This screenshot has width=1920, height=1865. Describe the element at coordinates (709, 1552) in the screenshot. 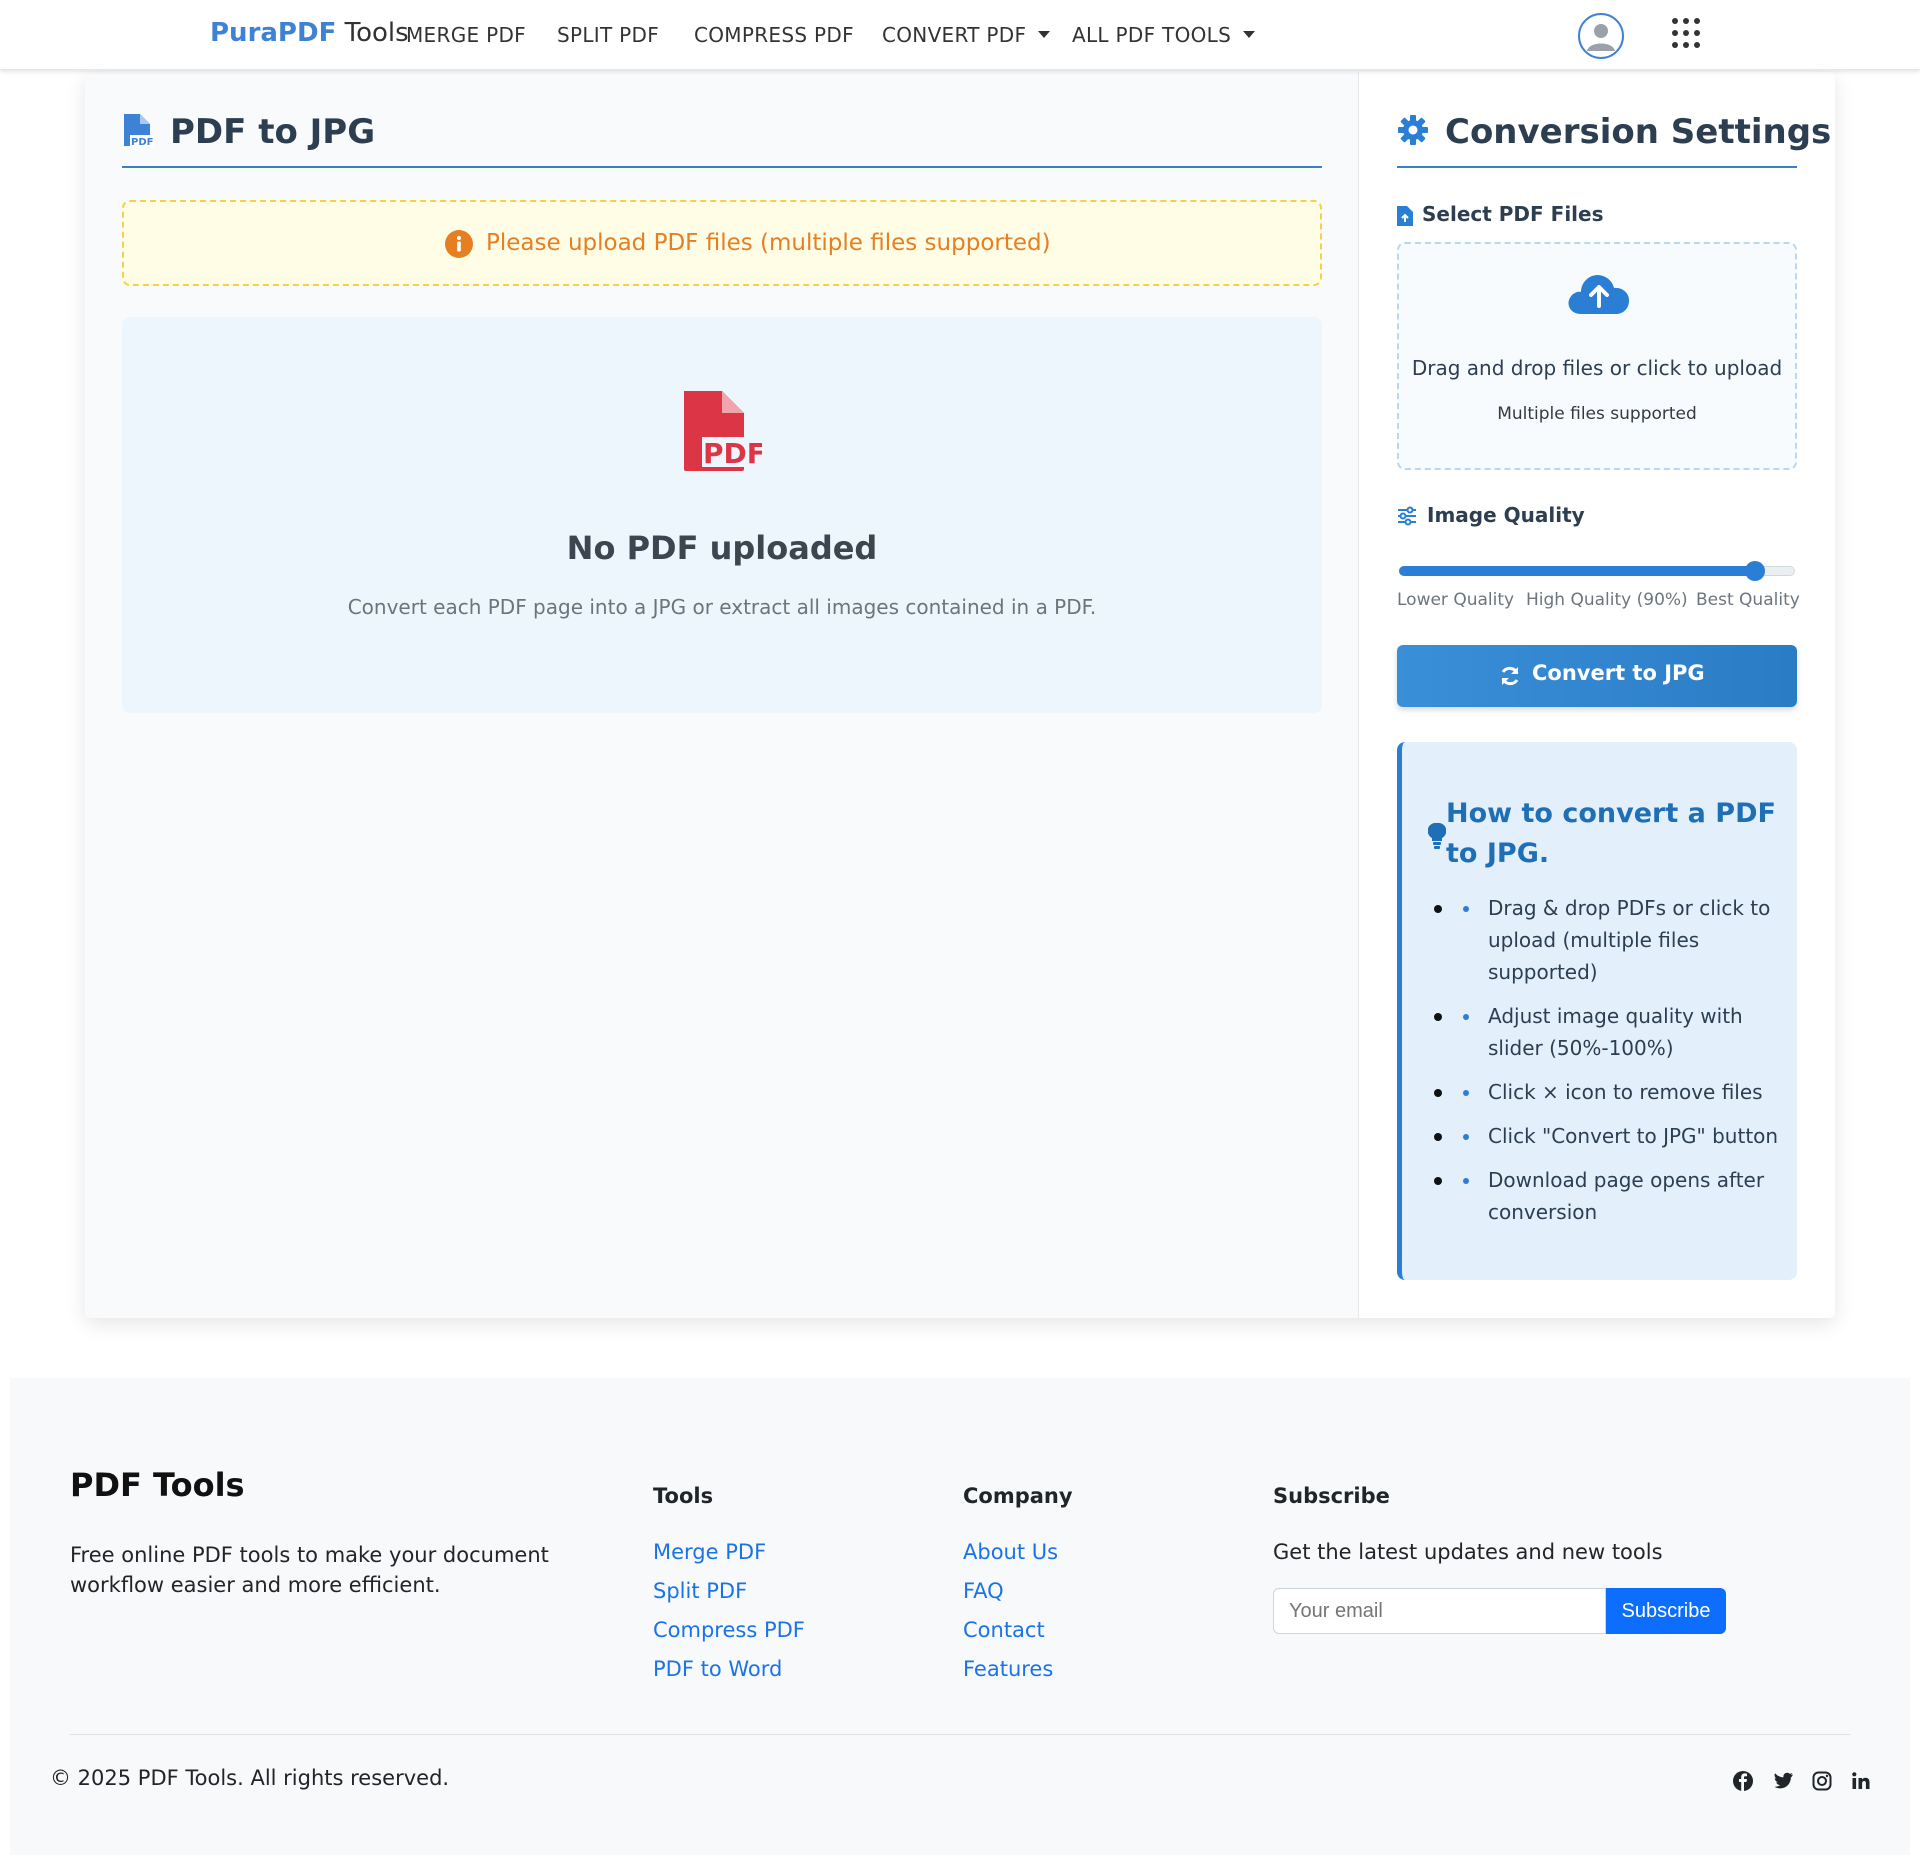

I see `footer-link-merge-pdf: Merge PDF` at that location.